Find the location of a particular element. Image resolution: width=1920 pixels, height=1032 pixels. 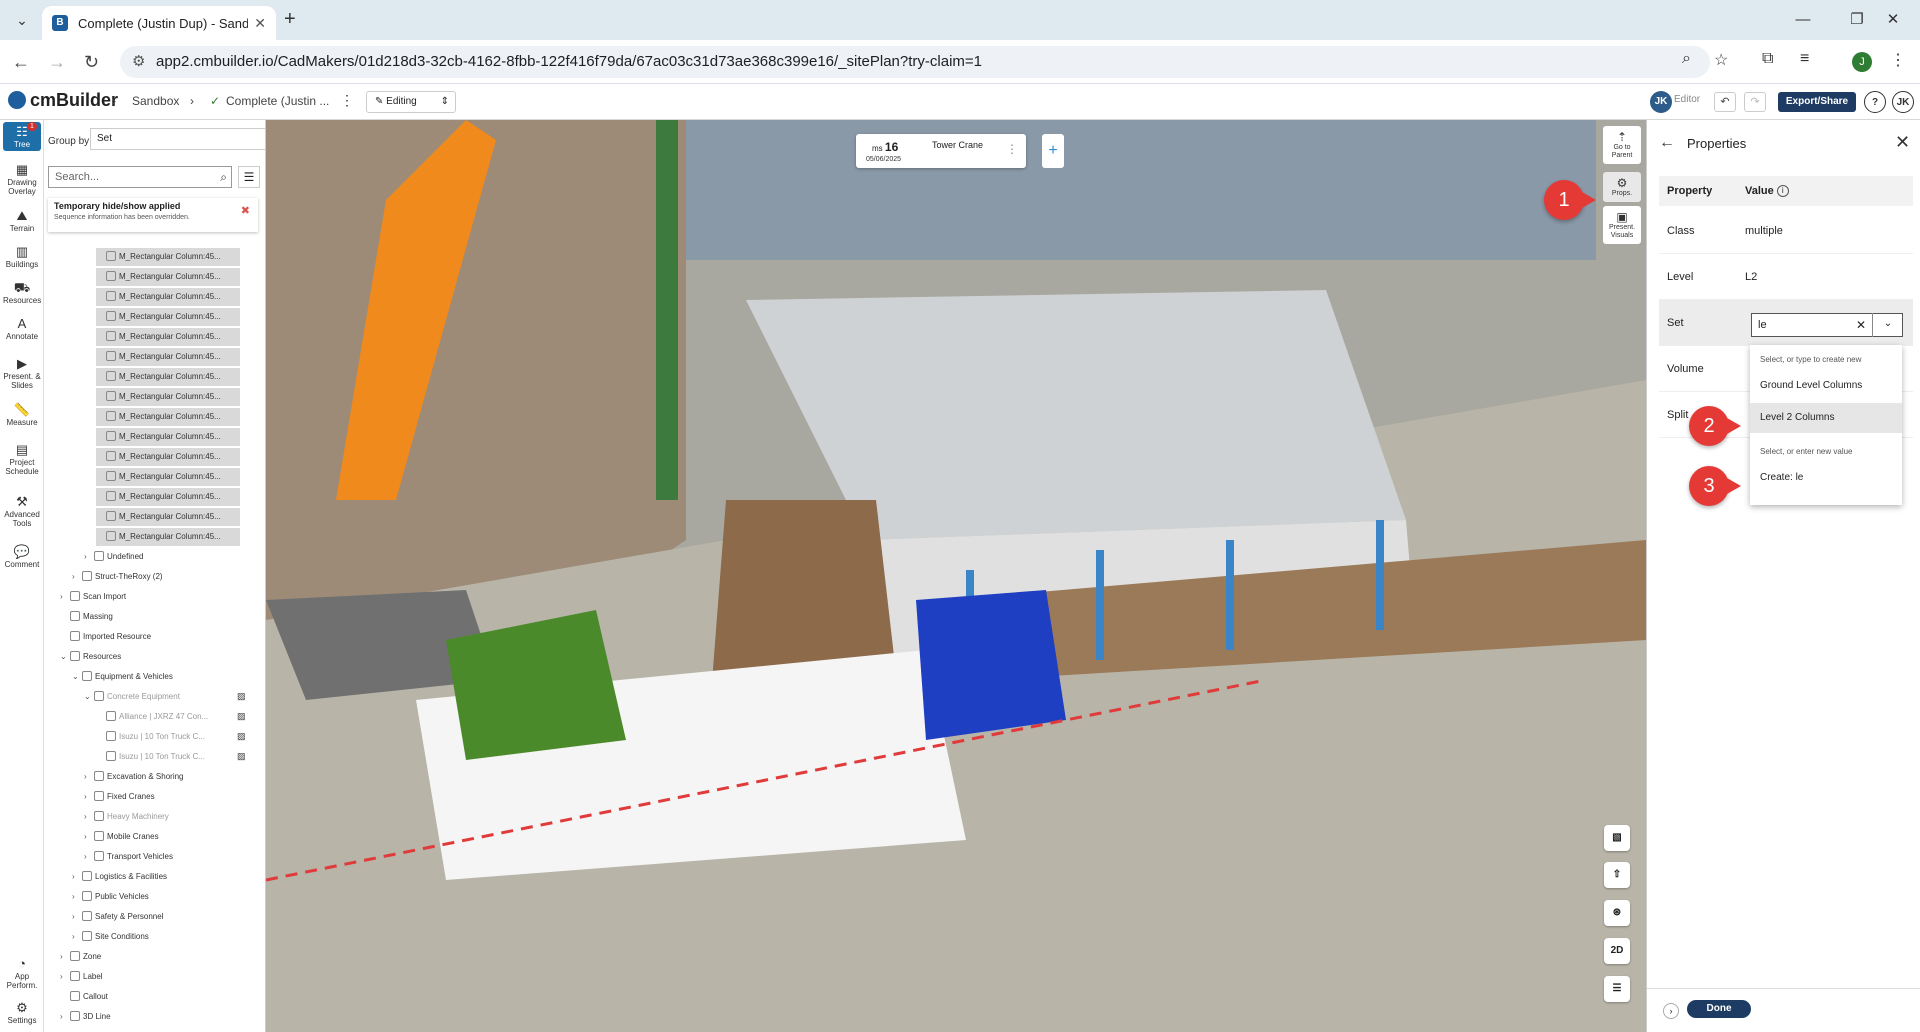

rail-annotate: A Annotate is located at coordinates (22, 328).